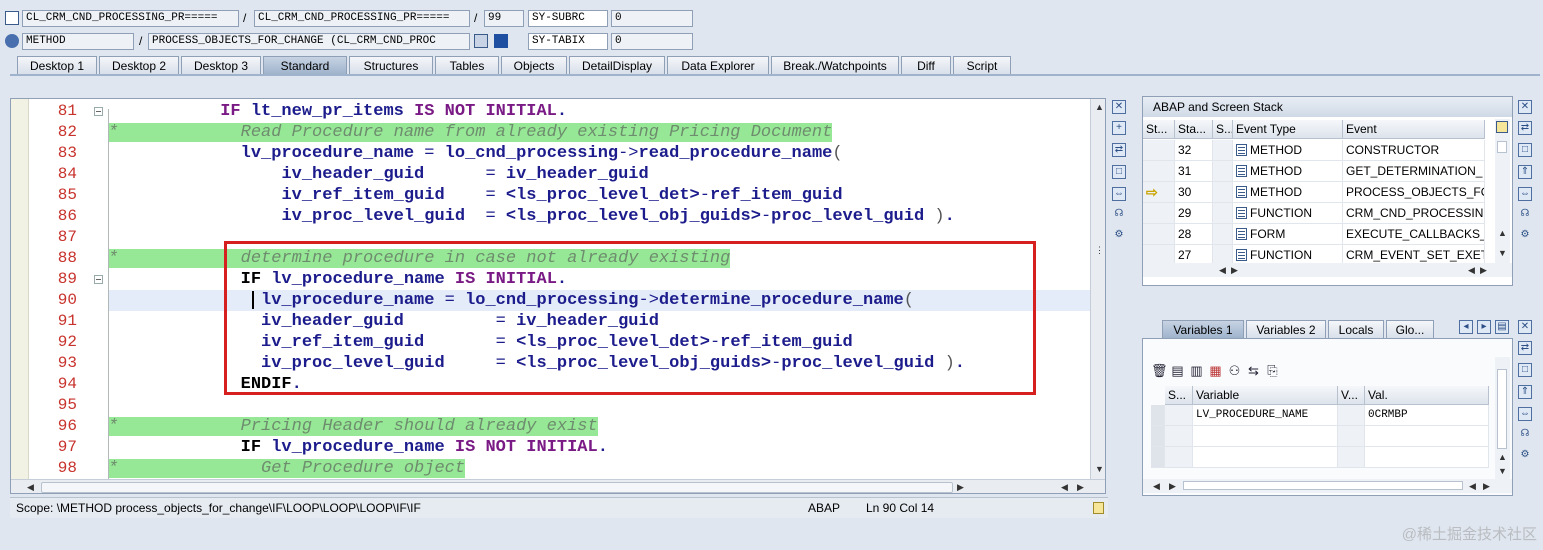  What do you see at coordinates (57, 65) in the screenshot?
I see `tab-desktop-1: Desktop 1` at bounding box center [57, 65].